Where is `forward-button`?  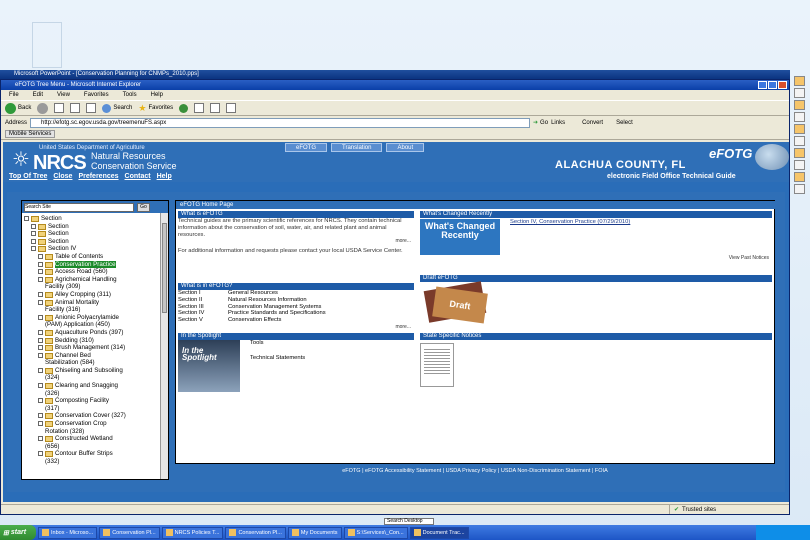
forward-button is located at coordinates (43, 108).